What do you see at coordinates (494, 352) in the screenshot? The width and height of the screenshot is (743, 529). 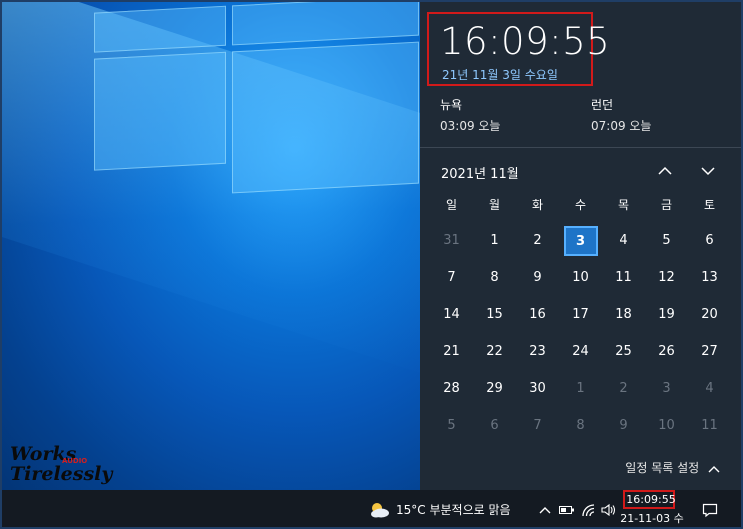 I see `calendar-day: 22` at bounding box center [494, 352].